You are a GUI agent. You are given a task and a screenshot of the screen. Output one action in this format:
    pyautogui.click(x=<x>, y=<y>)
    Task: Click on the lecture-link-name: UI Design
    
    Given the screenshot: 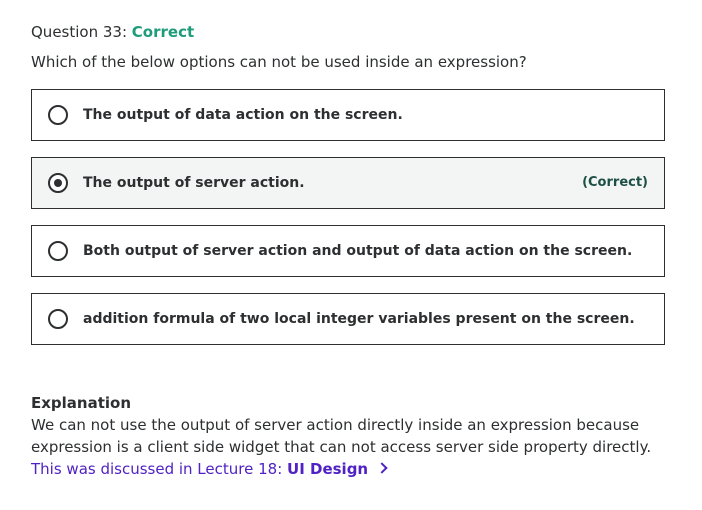 What is the action you would take?
    pyautogui.click(x=327, y=469)
    